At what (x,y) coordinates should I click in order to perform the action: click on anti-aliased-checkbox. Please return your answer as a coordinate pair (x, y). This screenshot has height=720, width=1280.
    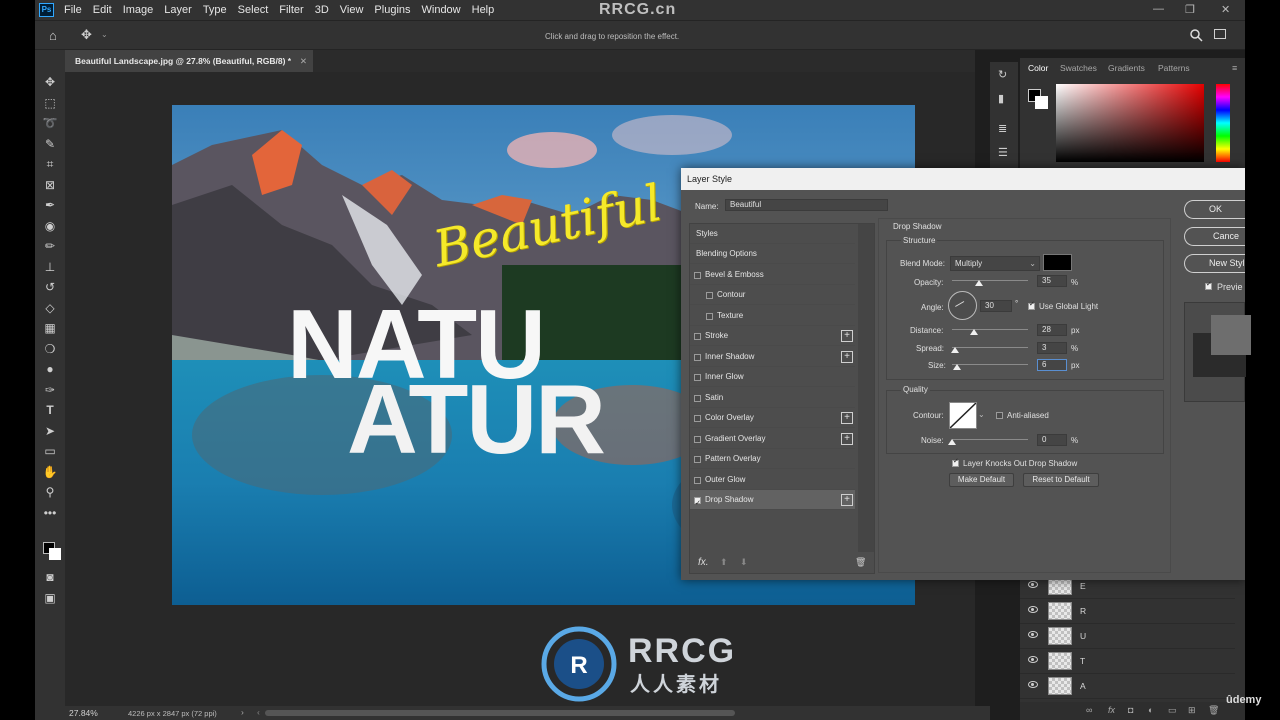
    Looking at the image, I should click on (999, 415).